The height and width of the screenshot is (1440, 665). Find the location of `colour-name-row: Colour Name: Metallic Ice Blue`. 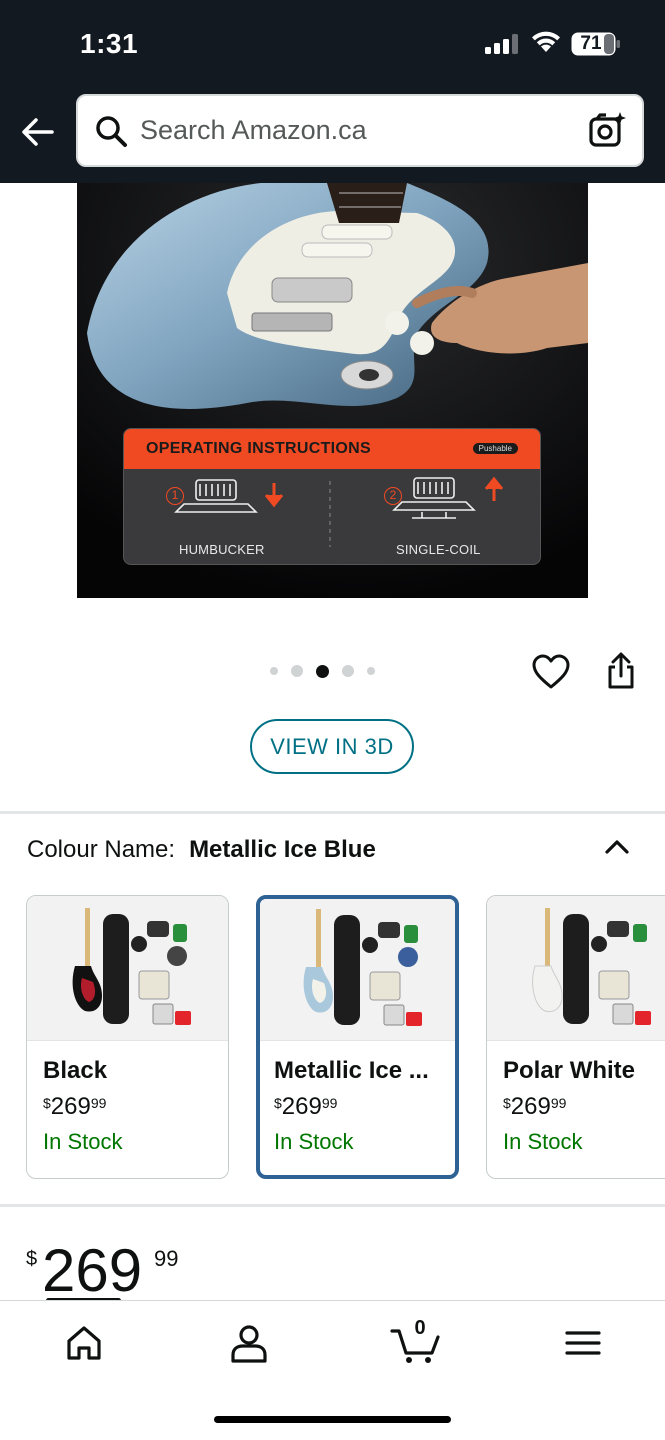

colour-name-row: Colour Name: Metallic Ice Blue is located at coordinates (201, 850).